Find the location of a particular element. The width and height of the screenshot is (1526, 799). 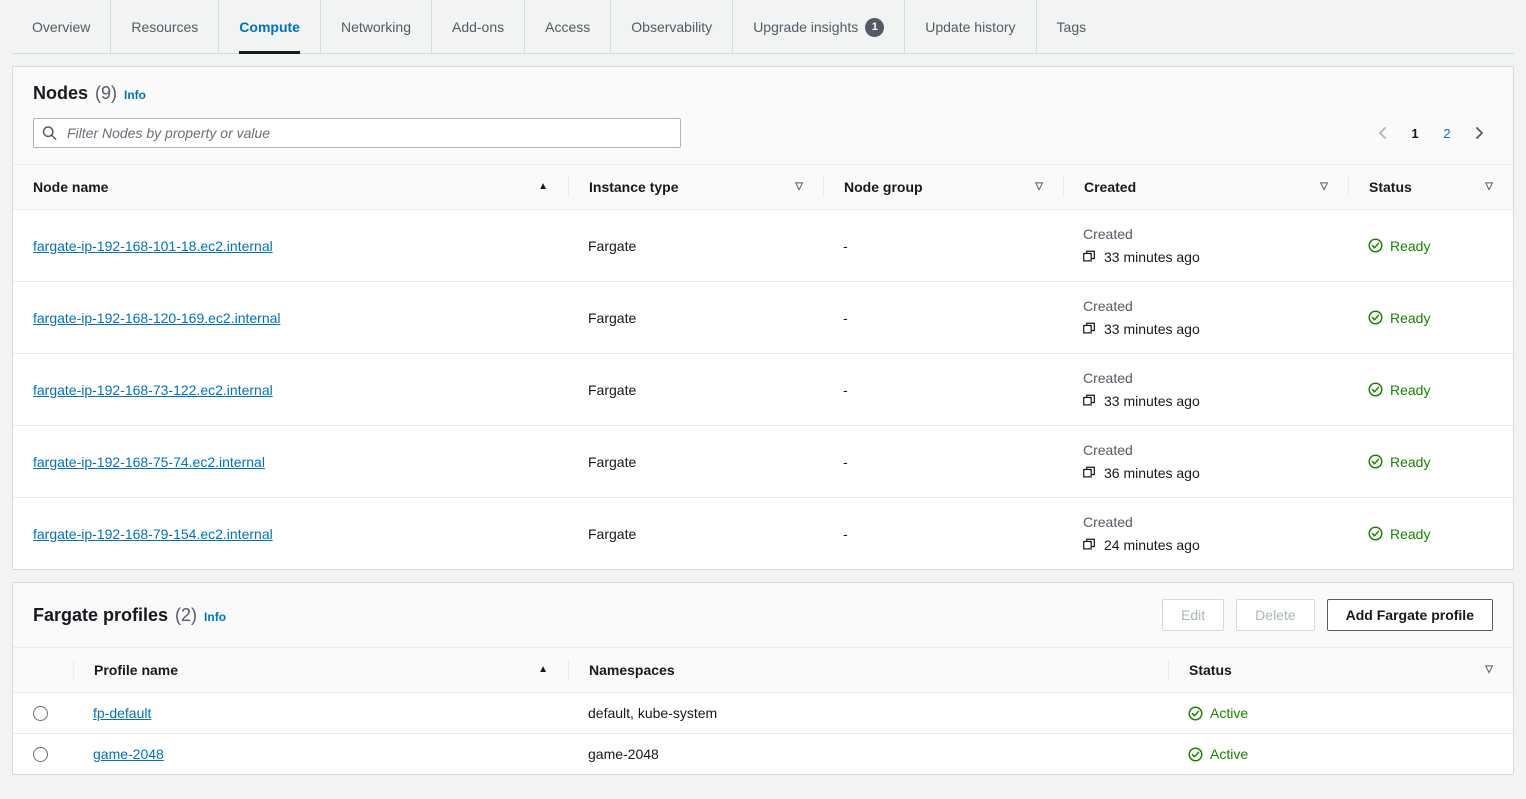

tab-compute: Compute is located at coordinates (270, 27).